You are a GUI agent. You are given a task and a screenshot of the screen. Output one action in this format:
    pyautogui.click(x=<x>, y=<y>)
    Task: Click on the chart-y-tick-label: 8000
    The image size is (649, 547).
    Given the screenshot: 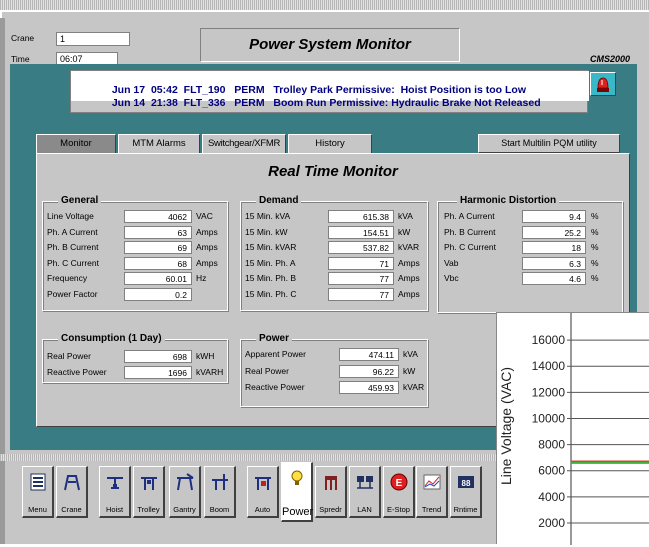 What is the action you would take?
    pyautogui.click(x=551, y=445)
    